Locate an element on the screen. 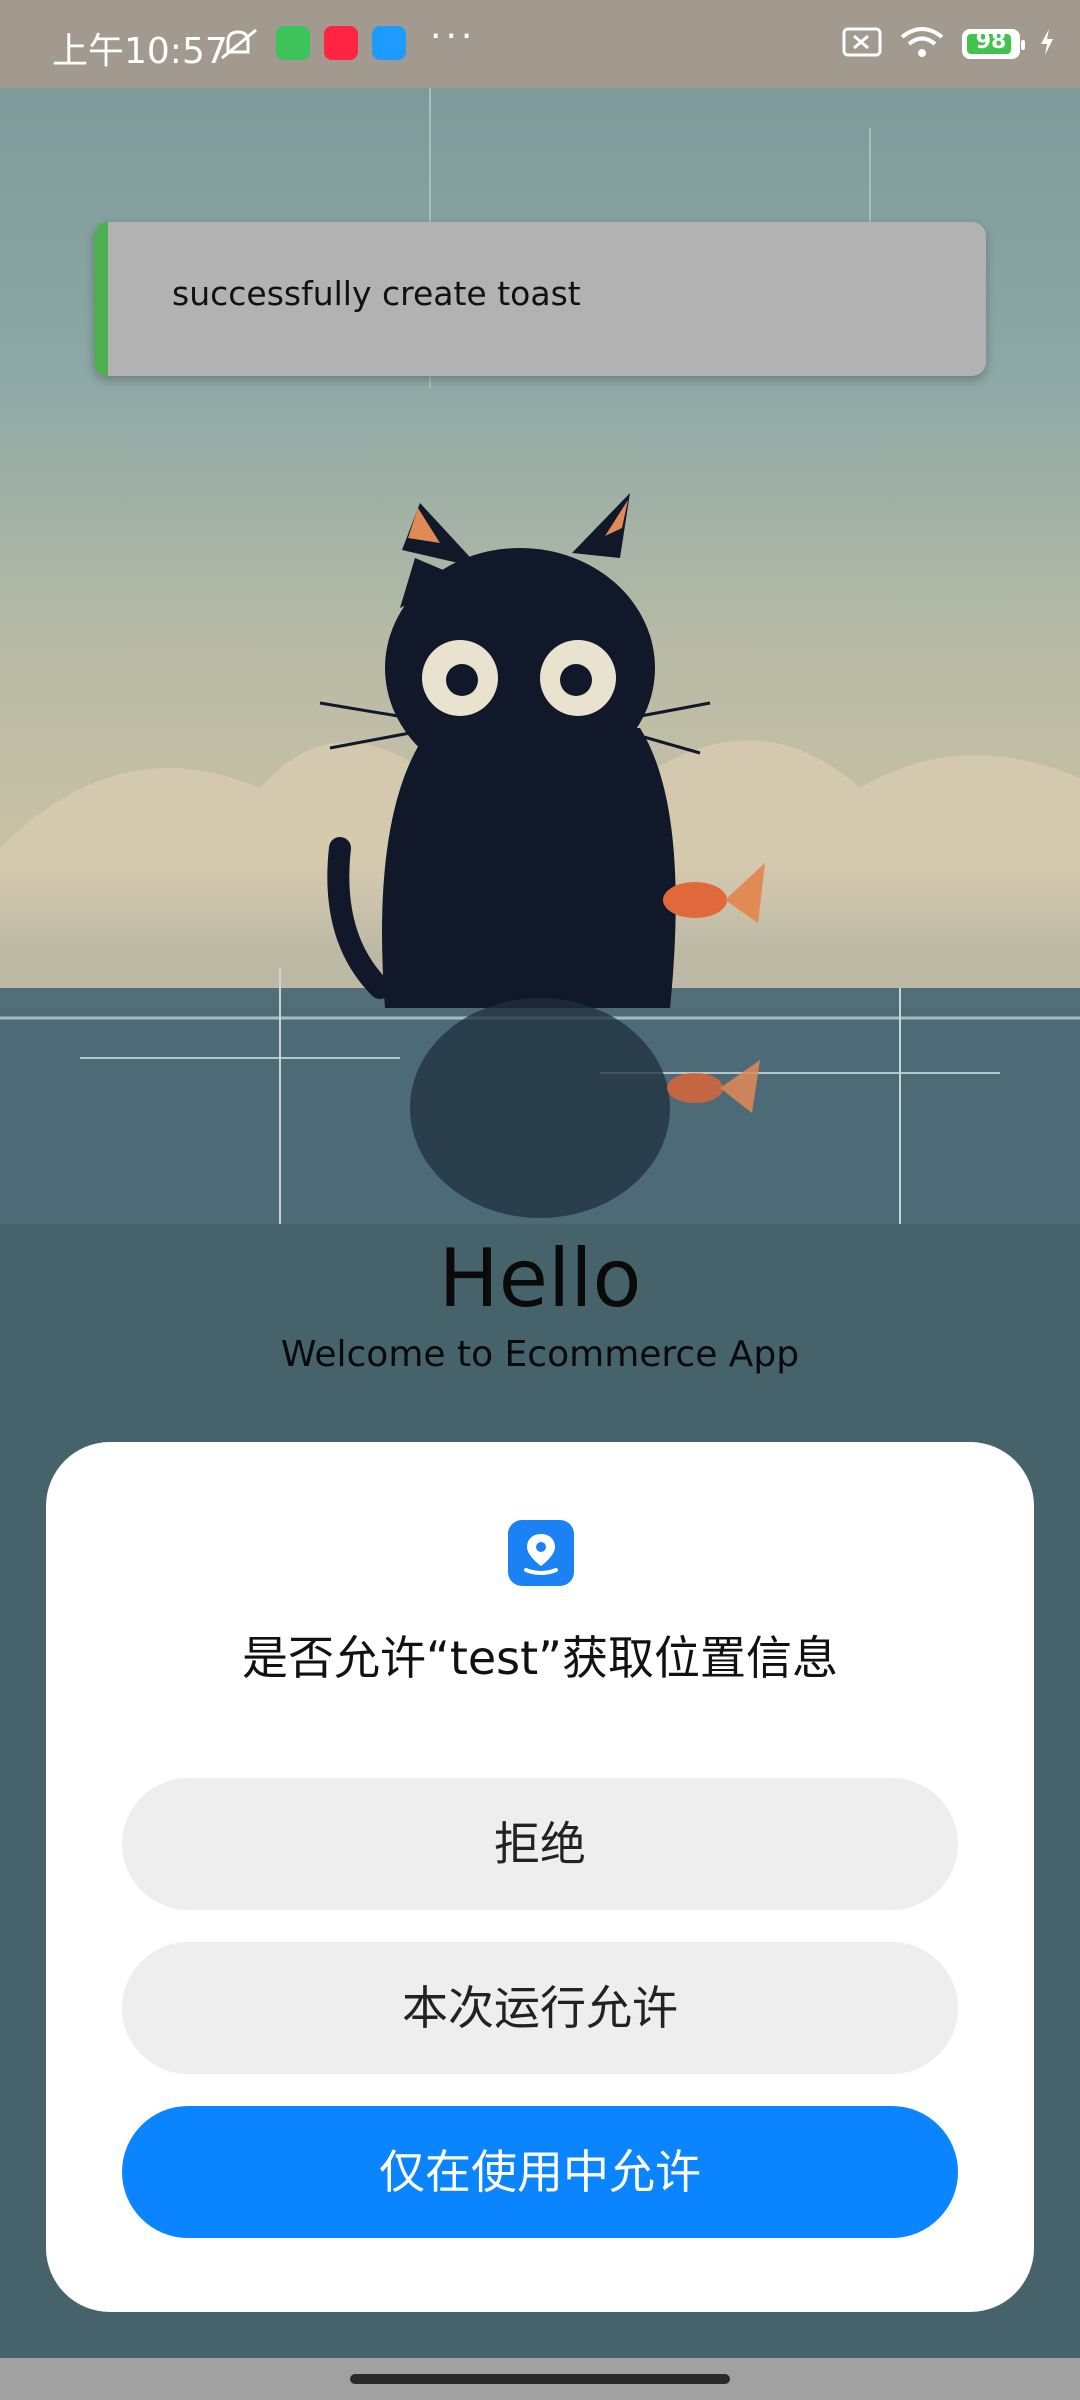  more-dots-icon: ··· is located at coordinates (453, 36).